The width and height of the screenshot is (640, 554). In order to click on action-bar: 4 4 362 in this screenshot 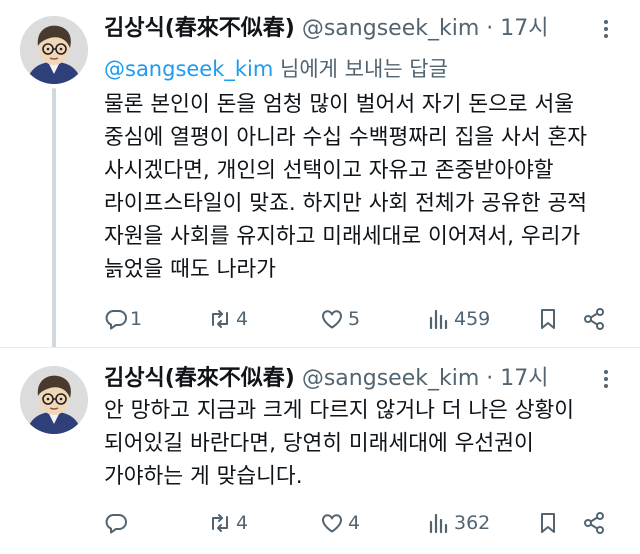, I will do `click(364, 523)`.